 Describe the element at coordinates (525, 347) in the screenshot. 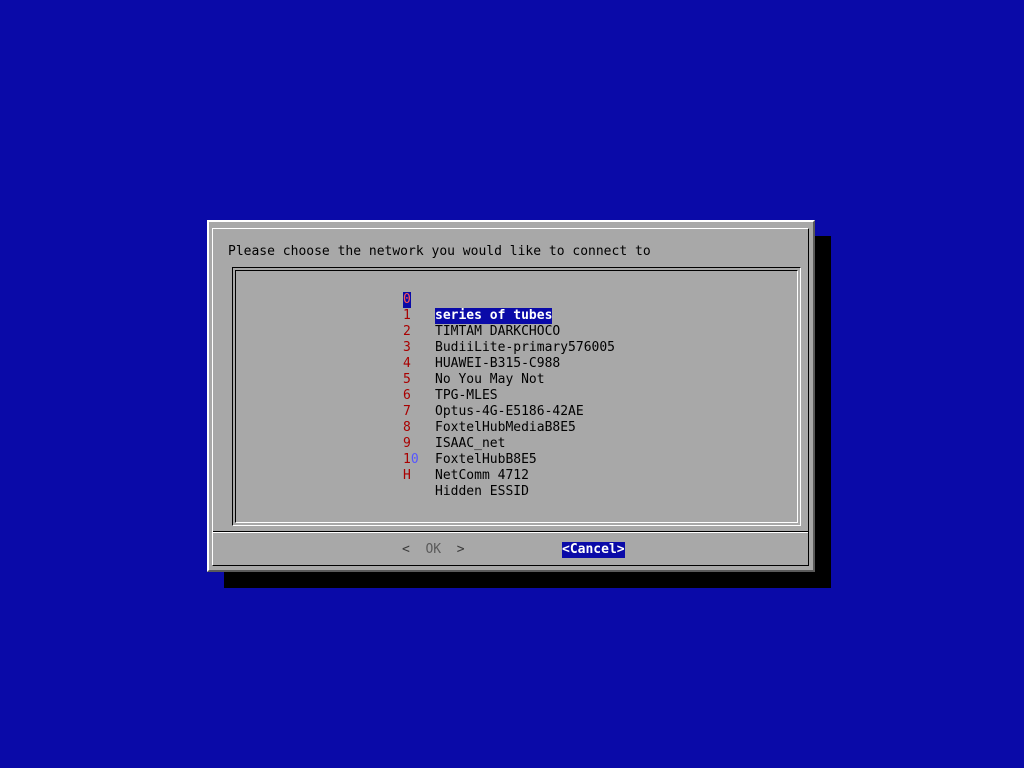

I see `item-label: BudiiLite-primary576005` at that location.